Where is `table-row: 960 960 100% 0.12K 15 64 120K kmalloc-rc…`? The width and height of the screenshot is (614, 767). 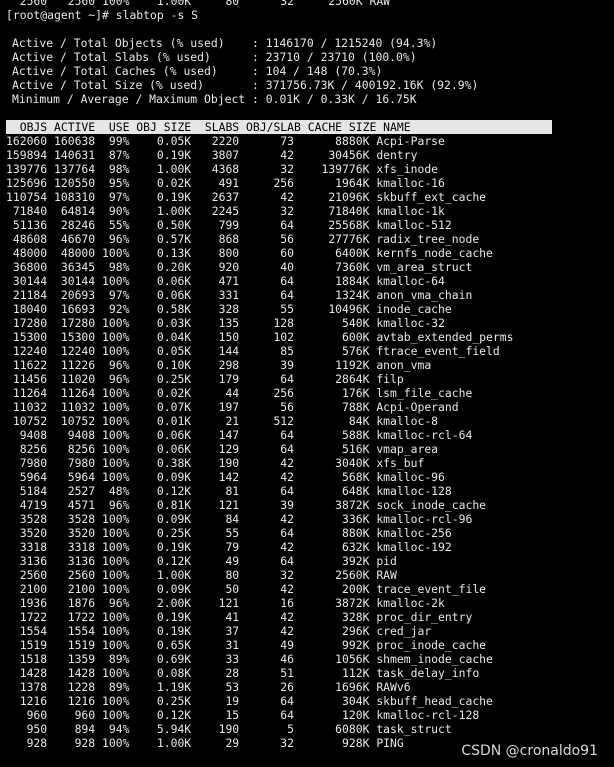
table-row: 960 960 100% 0.12K 15 64 120K kmalloc-rc… is located at coordinates (243, 715).